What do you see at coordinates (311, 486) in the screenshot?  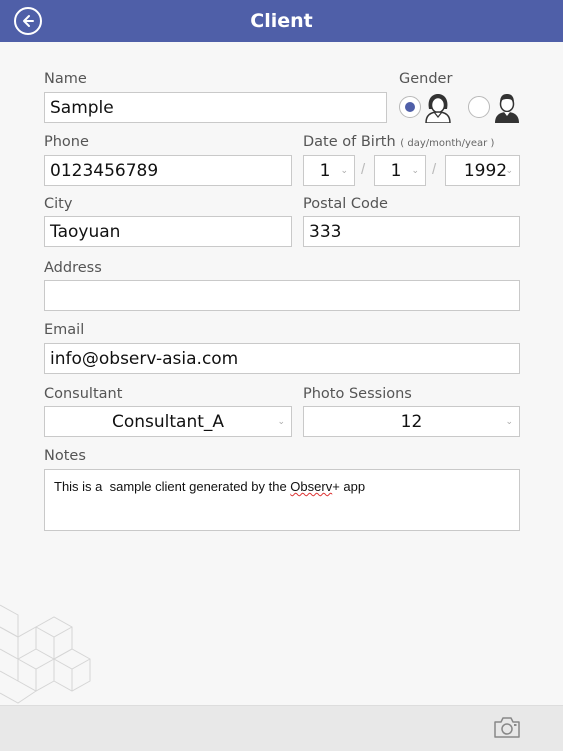 I see `notes-misspelled-word: Observ` at bounding box center [311, 486].